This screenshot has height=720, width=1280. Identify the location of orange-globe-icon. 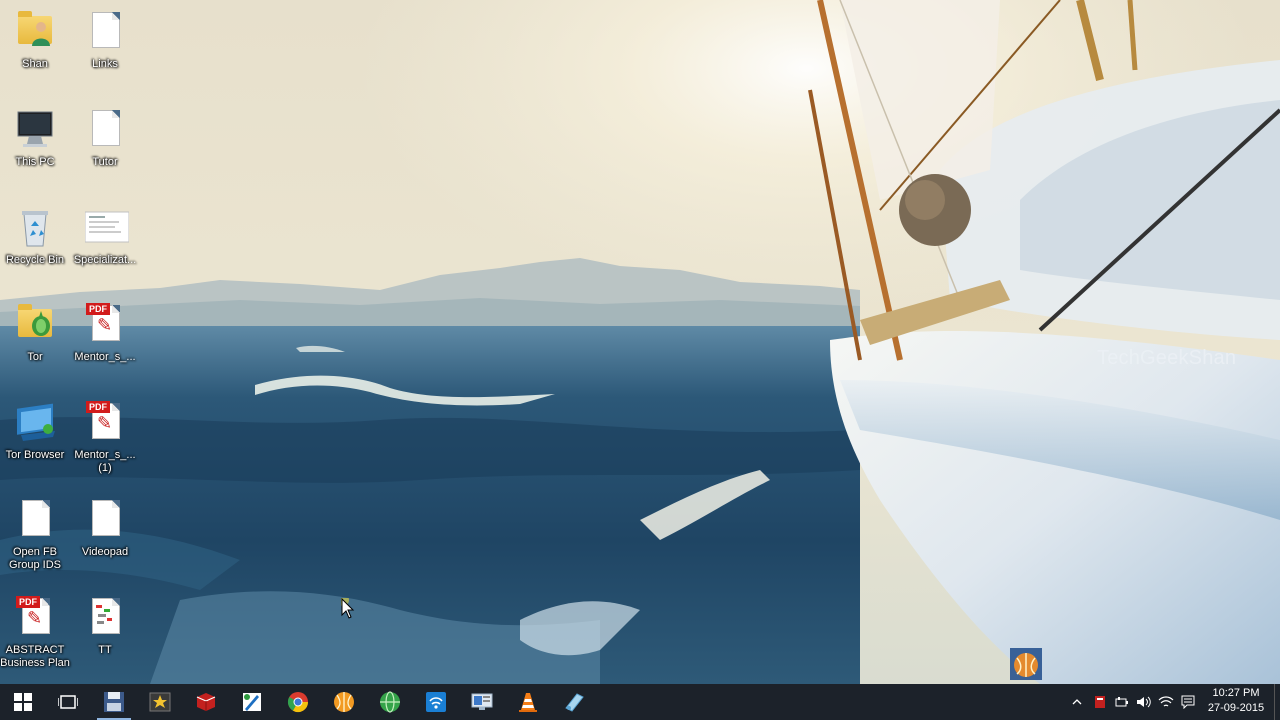
(344, 702).